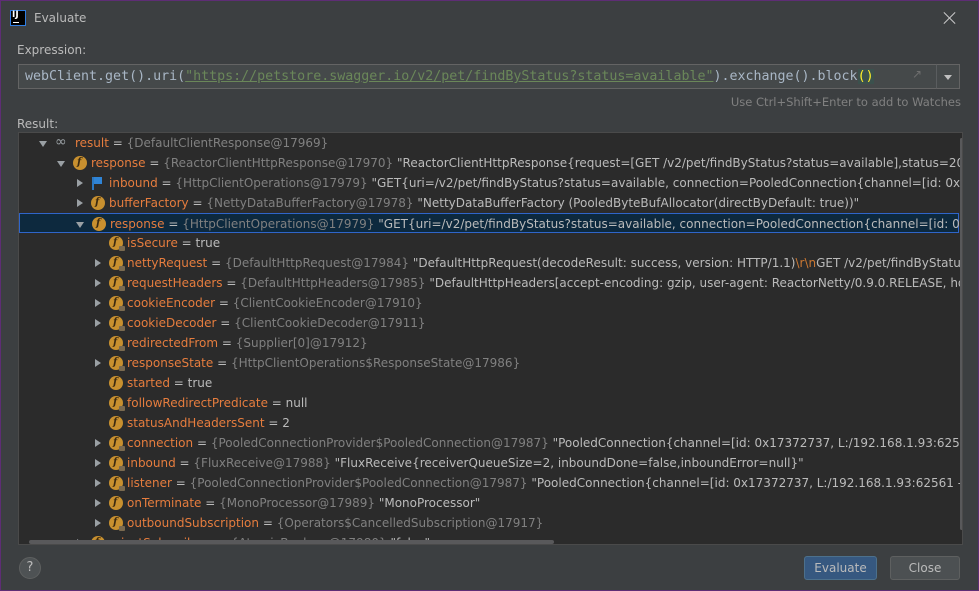 Image resolution: width=979 pixels, height=591 pixels. Describe the element at coordinates (63, 143) in the screenshot. I see `watch-result-icon` at that location.